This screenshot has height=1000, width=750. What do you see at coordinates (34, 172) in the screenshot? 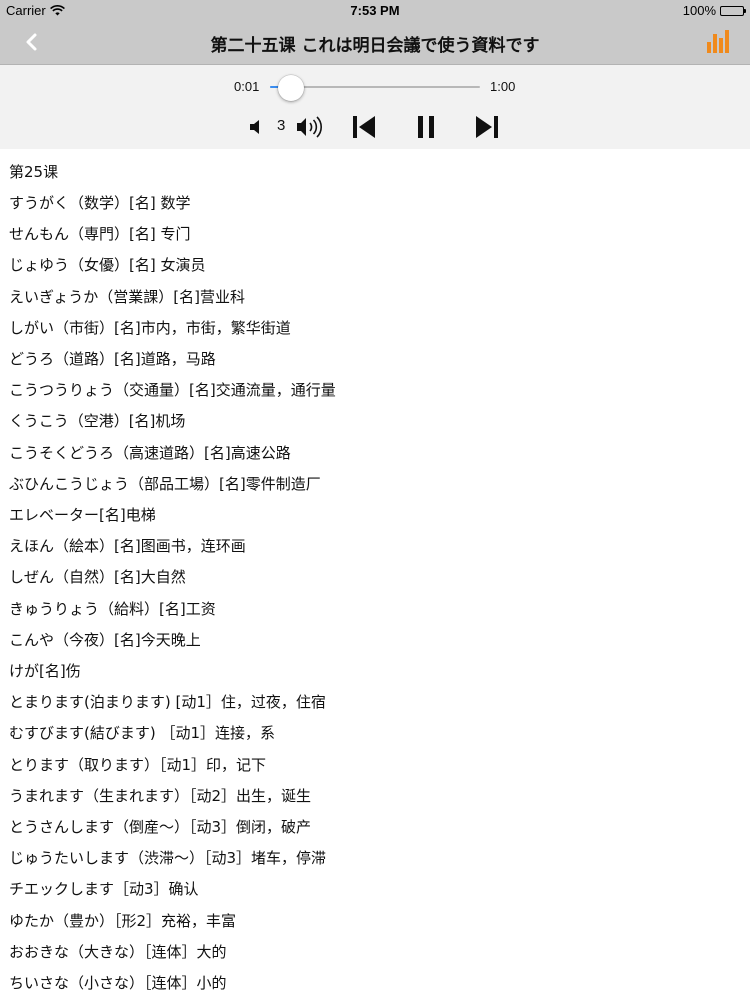
I see `lesson-line: 第25课` at bounding box center [34, 172].